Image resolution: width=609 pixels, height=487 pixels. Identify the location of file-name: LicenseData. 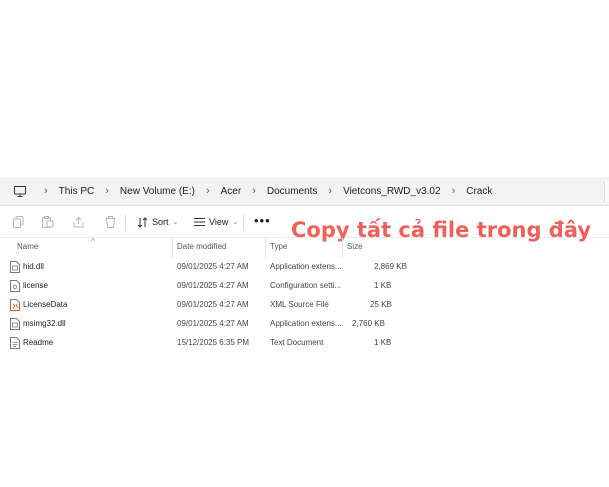
(45, 304).